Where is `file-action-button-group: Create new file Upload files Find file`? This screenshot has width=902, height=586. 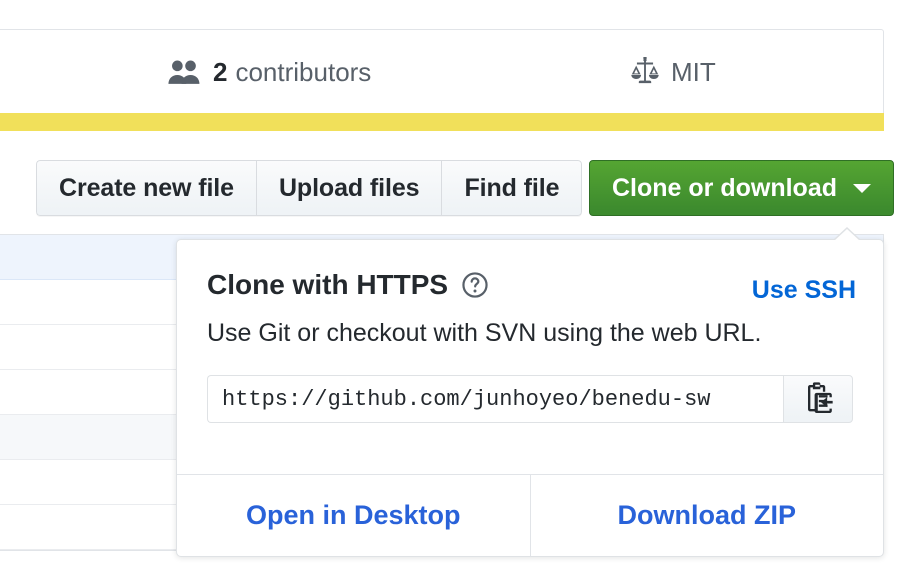 file-action-button-group: Create new file Upload files Find file is located at coordinates (309, 188).